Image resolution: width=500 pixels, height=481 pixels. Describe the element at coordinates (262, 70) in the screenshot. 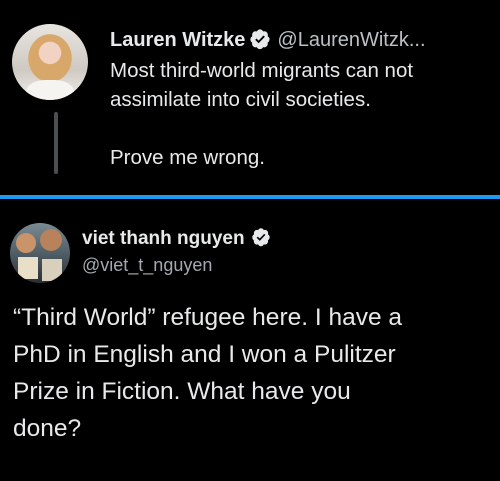

I see `tweet-text-line: Most third-world migrants can not` at that location.